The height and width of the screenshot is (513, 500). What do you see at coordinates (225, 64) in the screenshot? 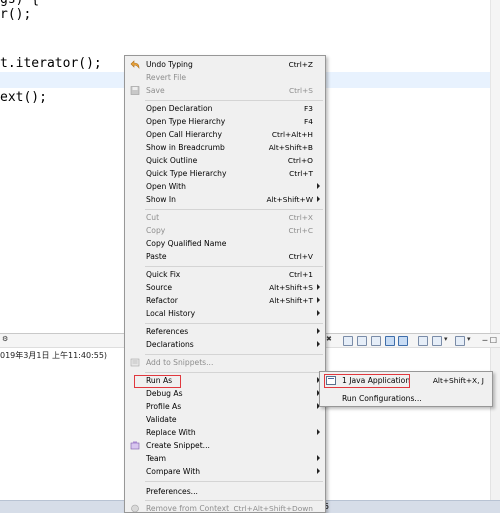
I see `menu-item-undo-typing: Undo Typing Ctrl+Z` at bounding box center [225, 64].